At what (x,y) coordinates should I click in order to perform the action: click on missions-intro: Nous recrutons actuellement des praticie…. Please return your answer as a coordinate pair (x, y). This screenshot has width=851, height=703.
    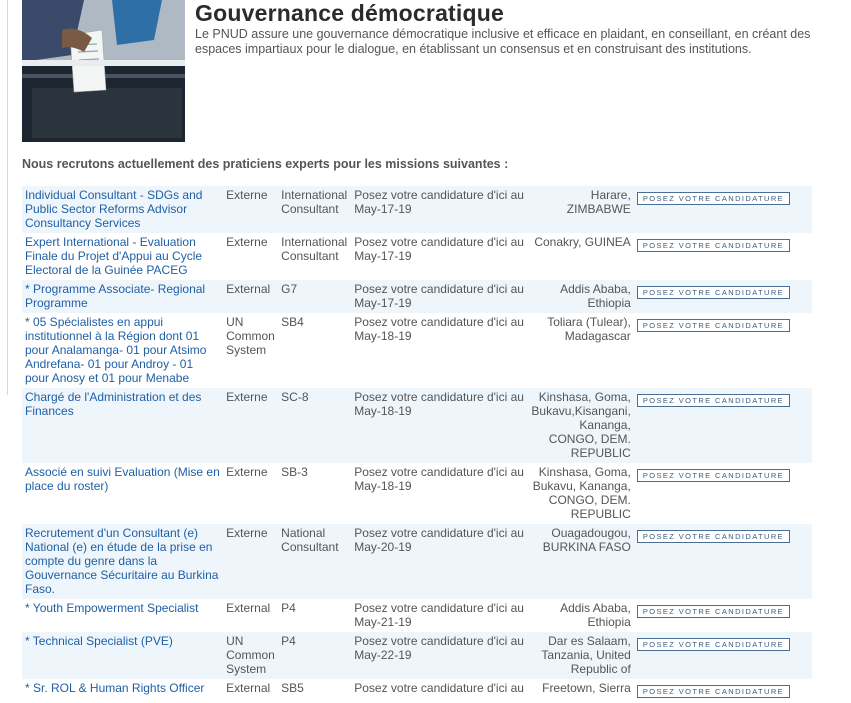
    Looking at the image, I should click on (265, 164).